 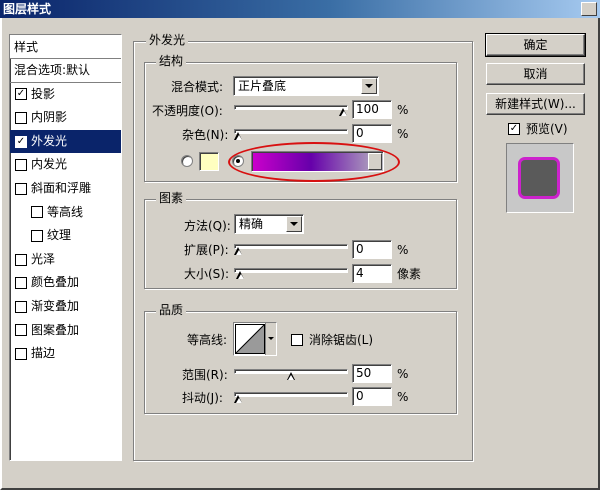 I want to click on style-list-item-label: 内阴影, so click(x=49, y=117).